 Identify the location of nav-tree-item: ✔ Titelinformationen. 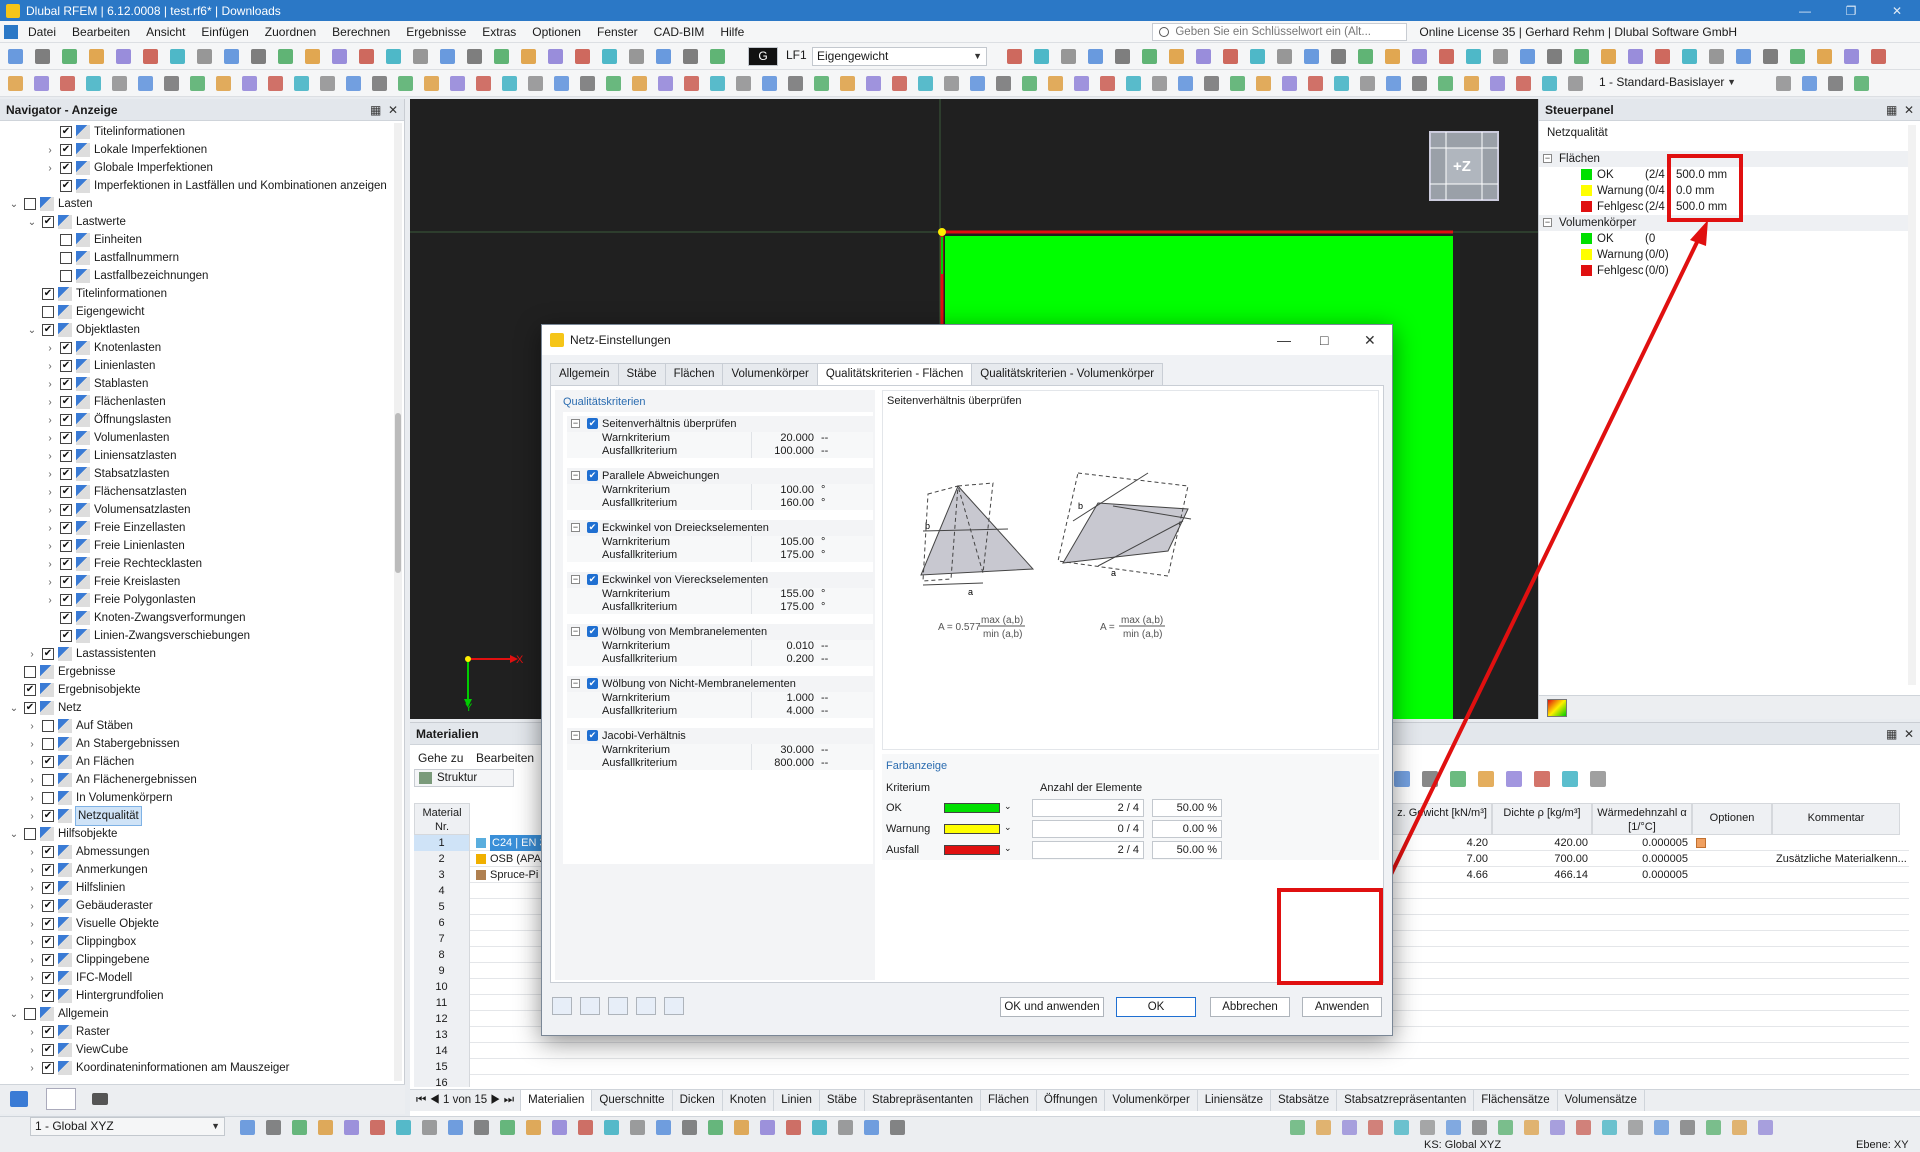
(196, 132).